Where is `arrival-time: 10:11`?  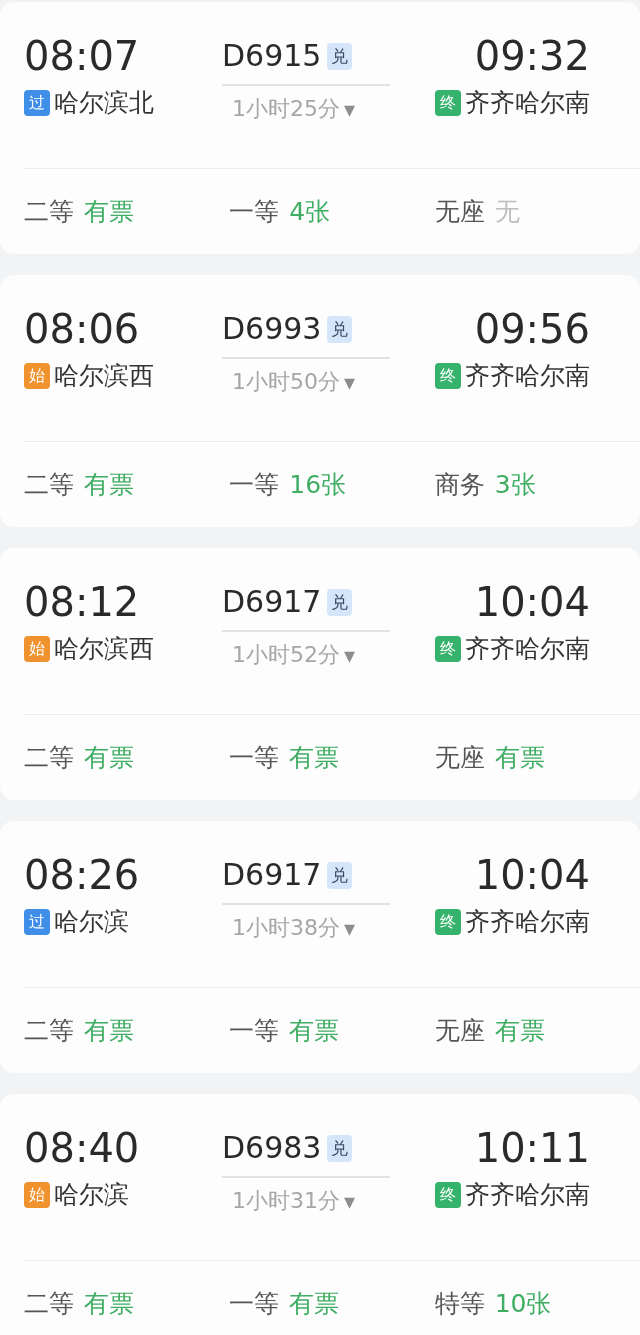
arrival-time: 10:11 is located at coordinates (532, 1148).